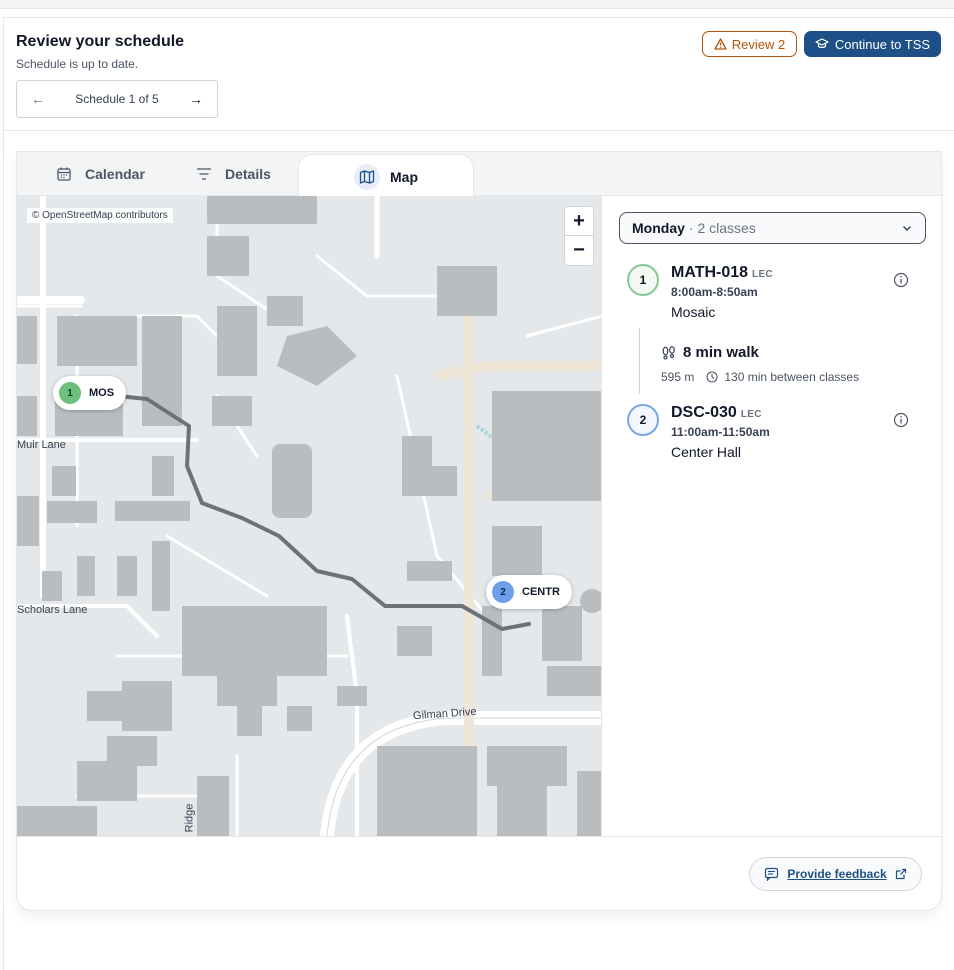 The width and height of the screenshot is (954, 970). I want to click on review-button-label: Review 2, so click(758, 44).